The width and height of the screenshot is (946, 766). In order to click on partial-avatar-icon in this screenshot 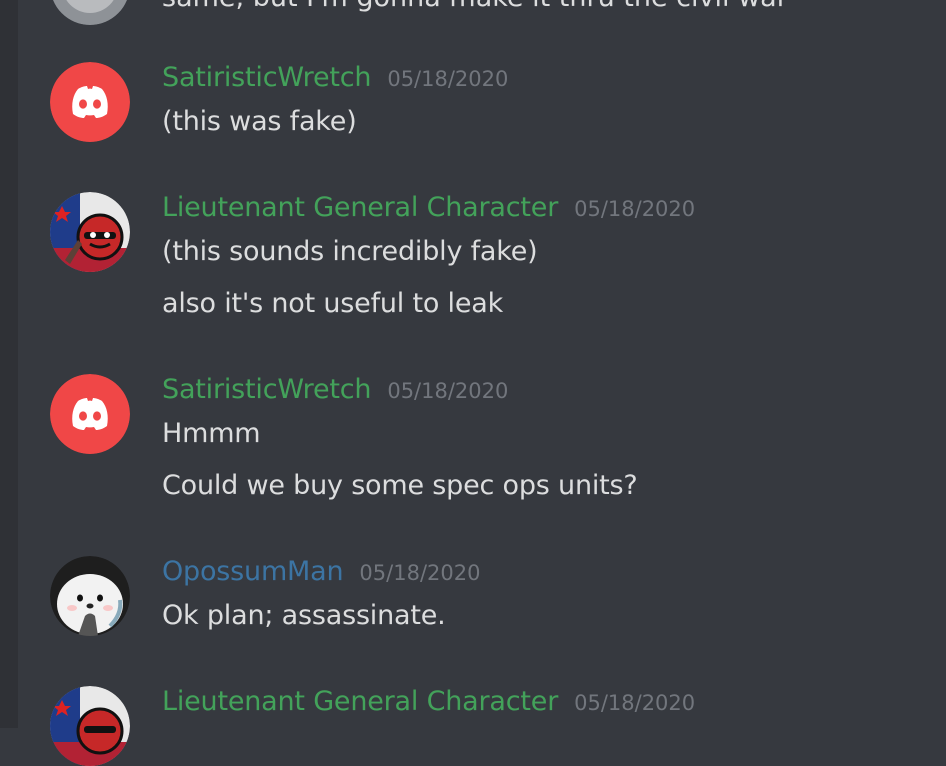, I will do `click(90, 12)`.